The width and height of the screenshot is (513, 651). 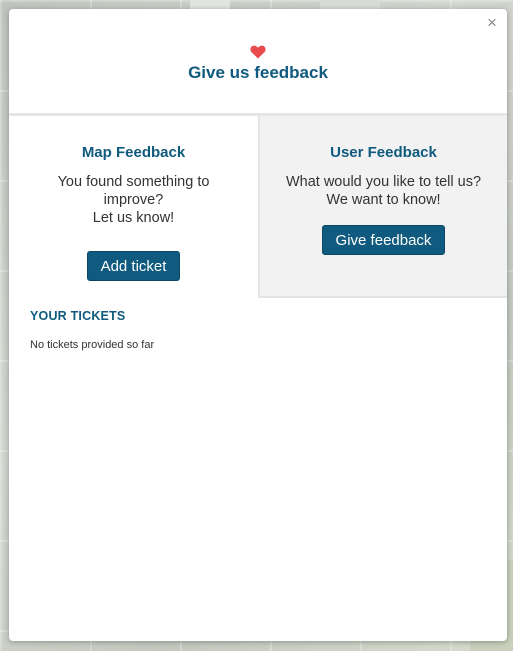 What do you see at coordinates (92, 345) in the screenshot?
I see `tickets-empty-message: No tickets provided so far` at bounding box center [92, 345].